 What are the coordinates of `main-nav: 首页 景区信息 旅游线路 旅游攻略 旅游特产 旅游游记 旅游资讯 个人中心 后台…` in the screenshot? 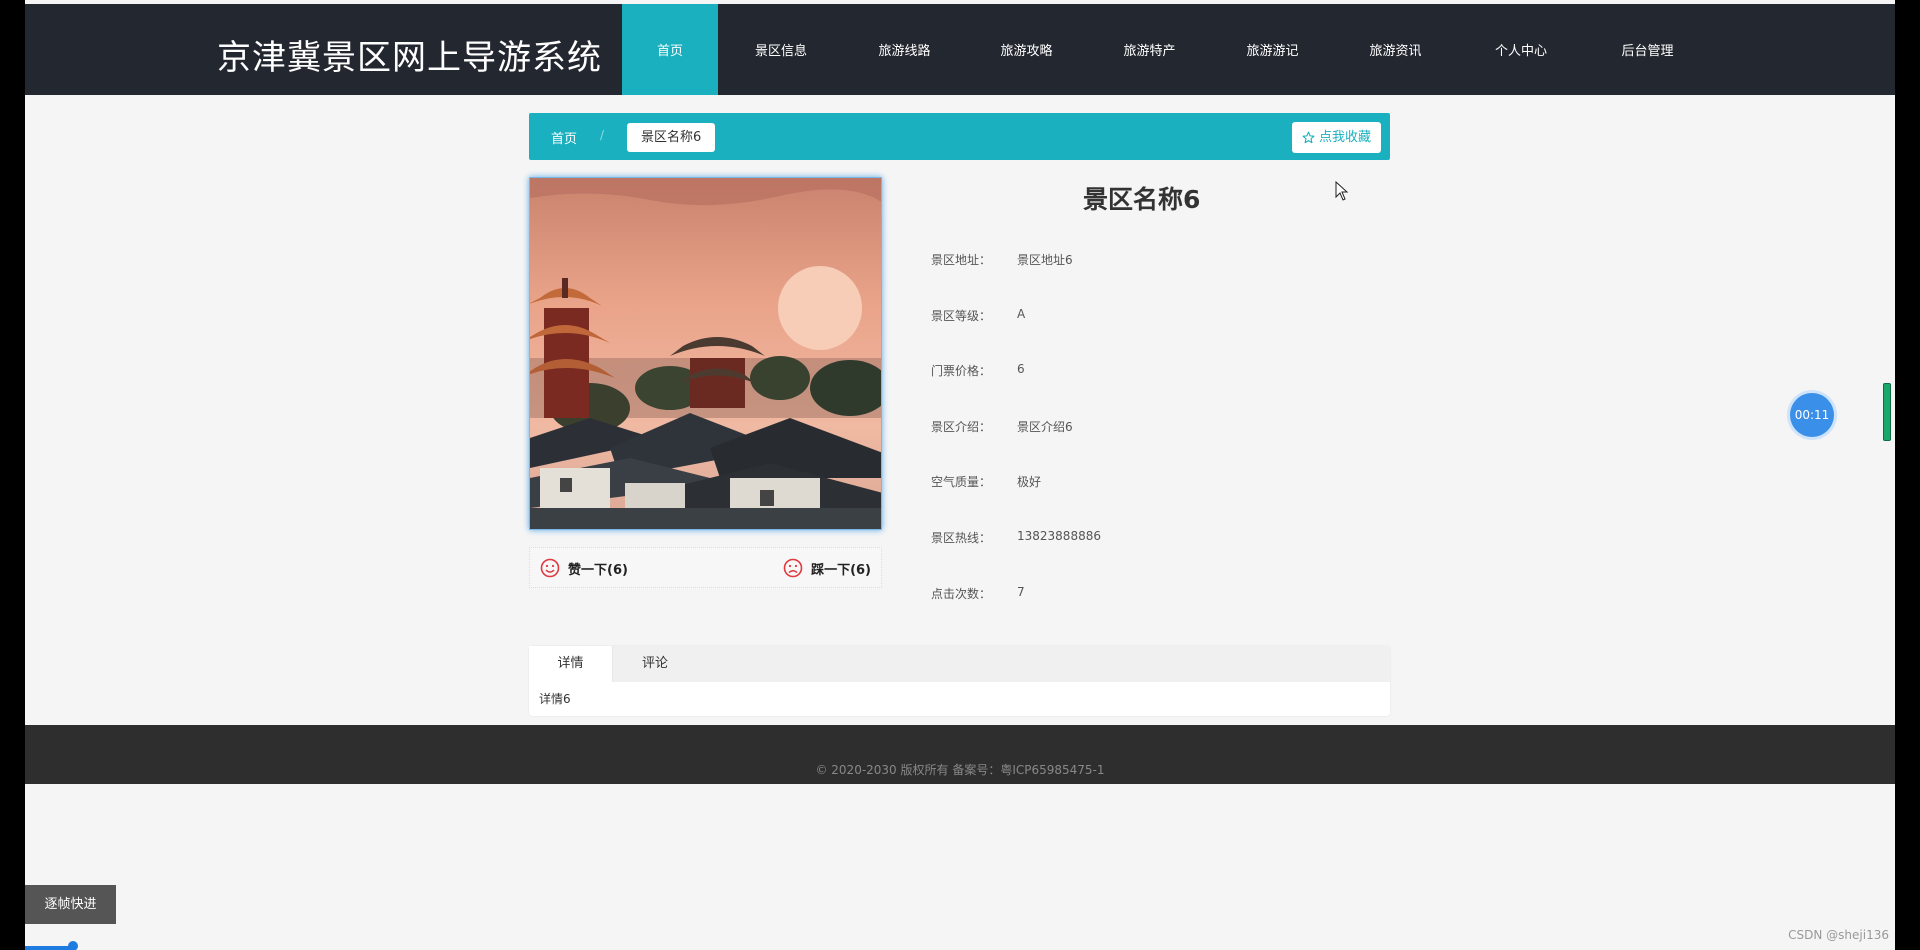 It's located at (1166, 49).